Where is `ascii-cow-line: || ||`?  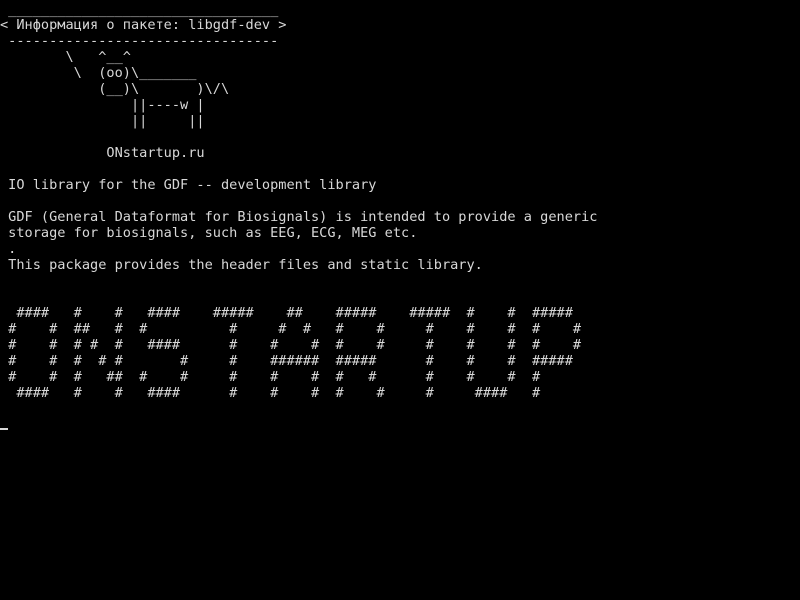 ascii-cow-line: || || is located at coordinates (102, 121).